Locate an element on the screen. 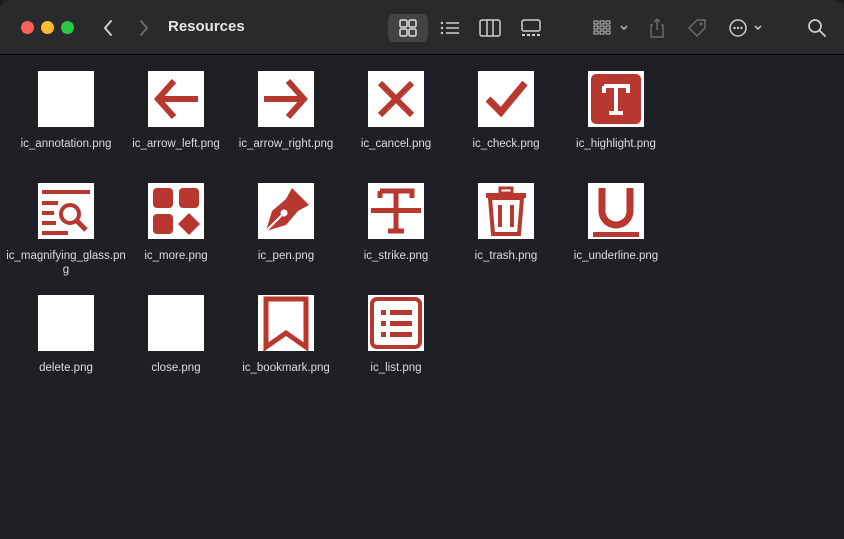  file-name: delete.png is located at coordinates (66, 368).